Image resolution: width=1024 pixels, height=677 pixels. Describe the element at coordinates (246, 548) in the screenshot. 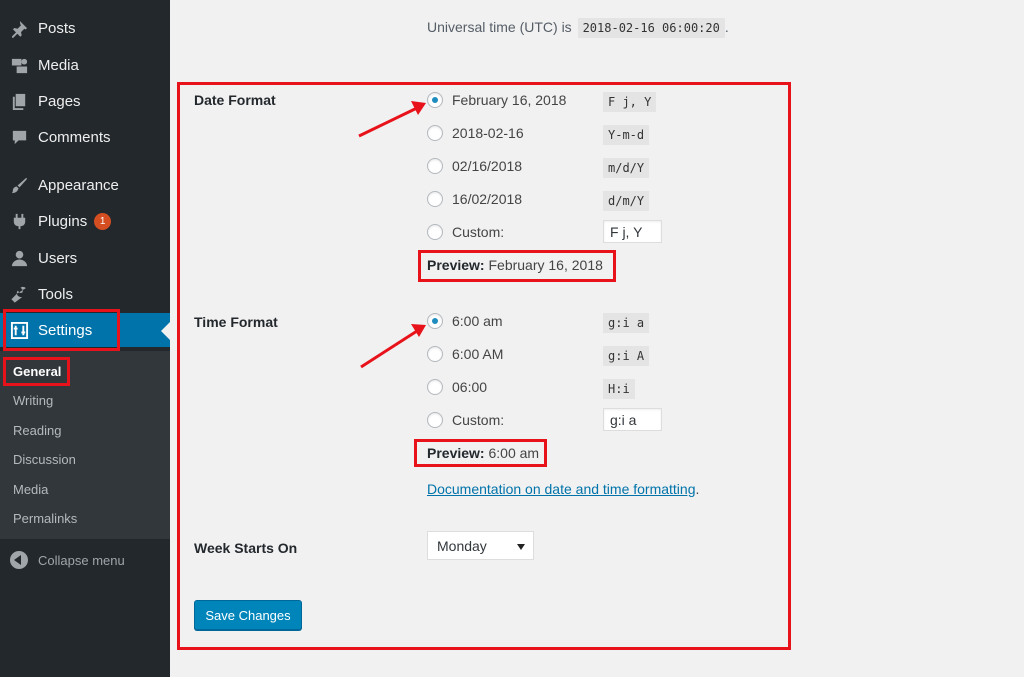

I see `week-starts-label: Week Starts On` at that location.